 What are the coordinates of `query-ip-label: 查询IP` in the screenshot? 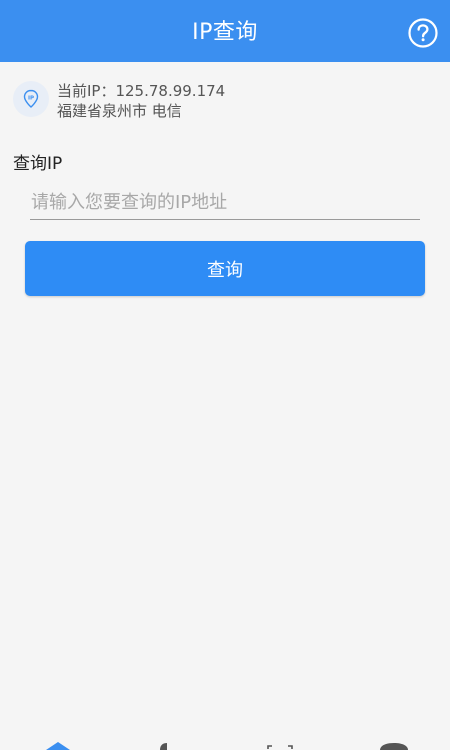 It's located at (38, 164).